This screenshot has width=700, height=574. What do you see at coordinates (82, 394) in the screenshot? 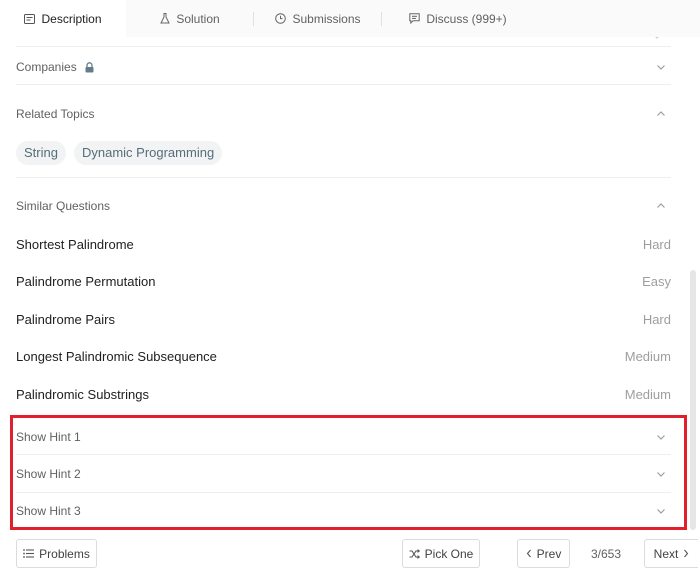
I see `question-title: Palindromic Substrings` at bounding box center [82, 394].